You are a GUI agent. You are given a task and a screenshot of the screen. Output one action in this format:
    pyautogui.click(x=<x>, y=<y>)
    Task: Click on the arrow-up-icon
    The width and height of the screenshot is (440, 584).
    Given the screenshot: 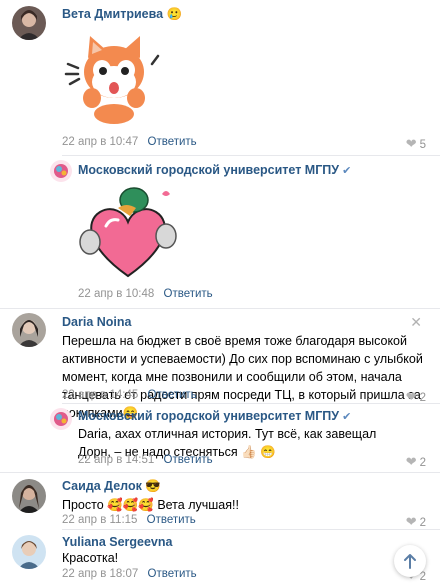 What is the action you would take?
    pyautogui.click(x=410, y=561)
    